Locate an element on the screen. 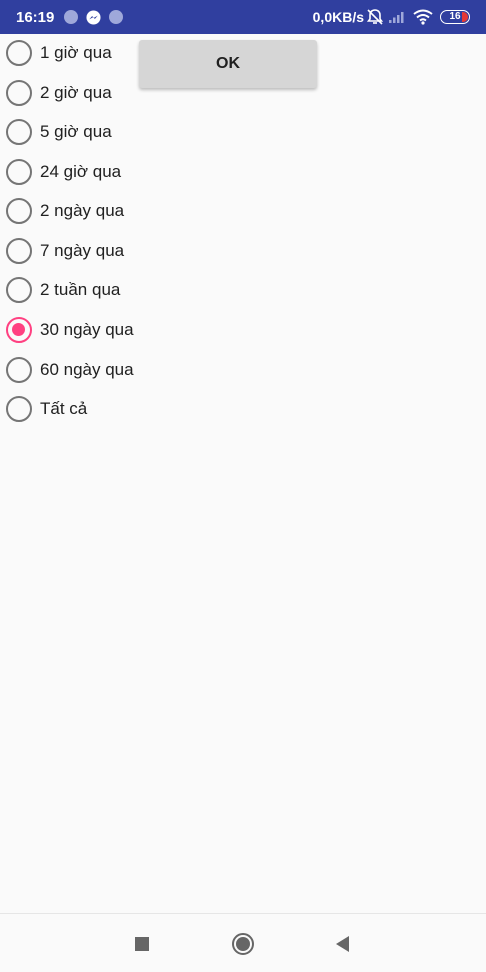 The width and height of the screenshot is (486, 972). radio-option: 7 ngày qua is located at coordinates (76, 251).